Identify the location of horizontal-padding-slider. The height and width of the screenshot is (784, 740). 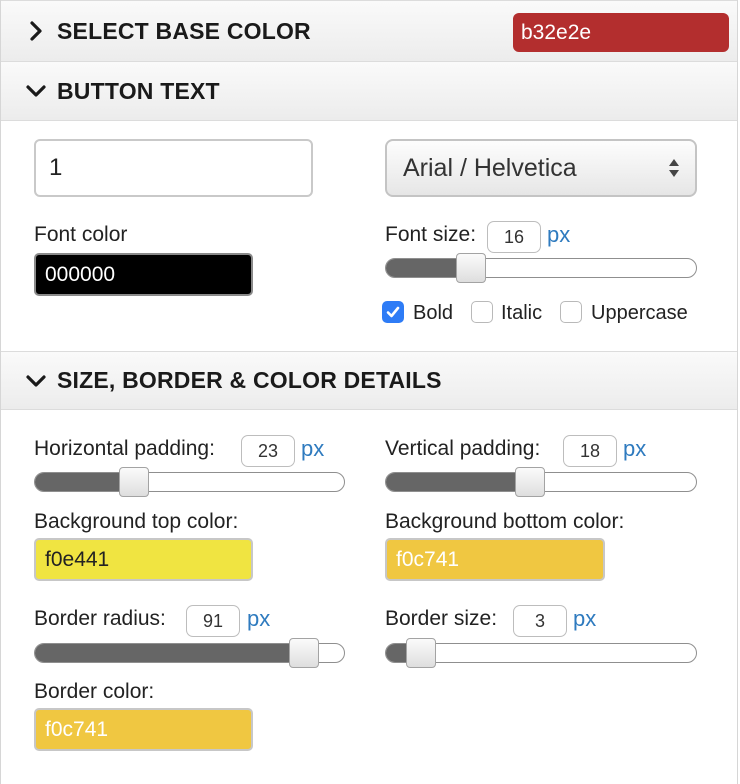
(189, 482).